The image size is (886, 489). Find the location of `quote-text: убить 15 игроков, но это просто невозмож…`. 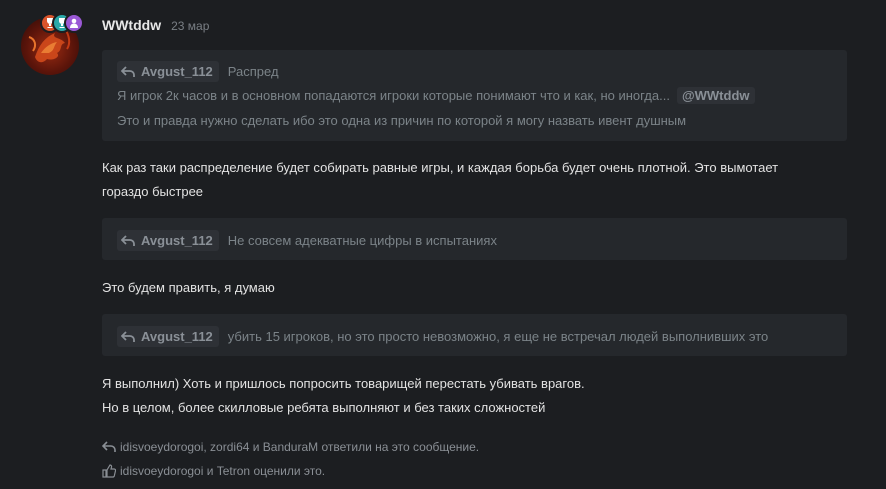

quote-text: убить 15 игроков, но это просто невозмож… is located at coordinates (498, 336).